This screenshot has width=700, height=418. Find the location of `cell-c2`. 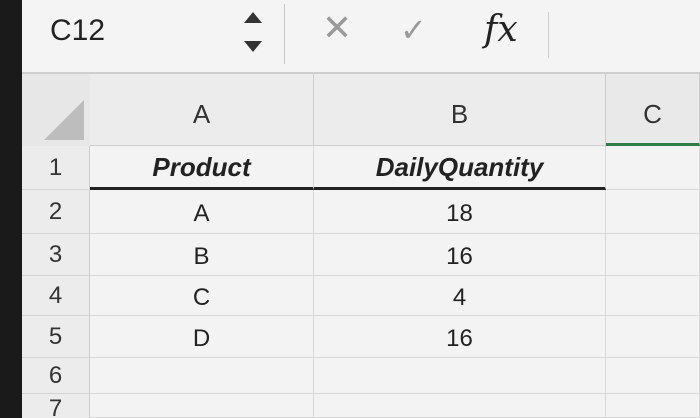

cell-c2 is located at coordinates (653, 212).